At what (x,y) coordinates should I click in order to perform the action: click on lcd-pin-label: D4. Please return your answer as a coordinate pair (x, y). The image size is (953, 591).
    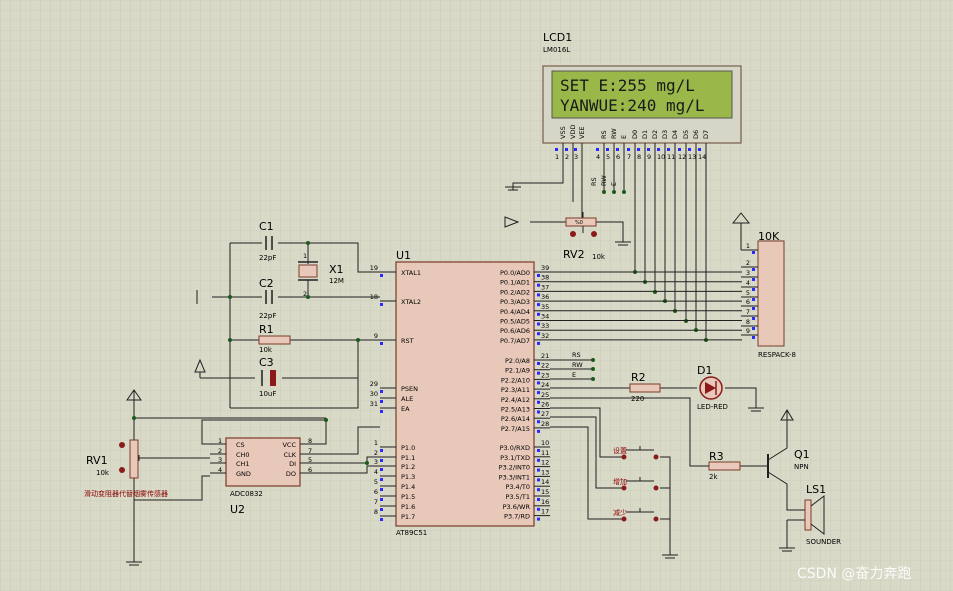
    Looking at the image, I should click on (675, 134).